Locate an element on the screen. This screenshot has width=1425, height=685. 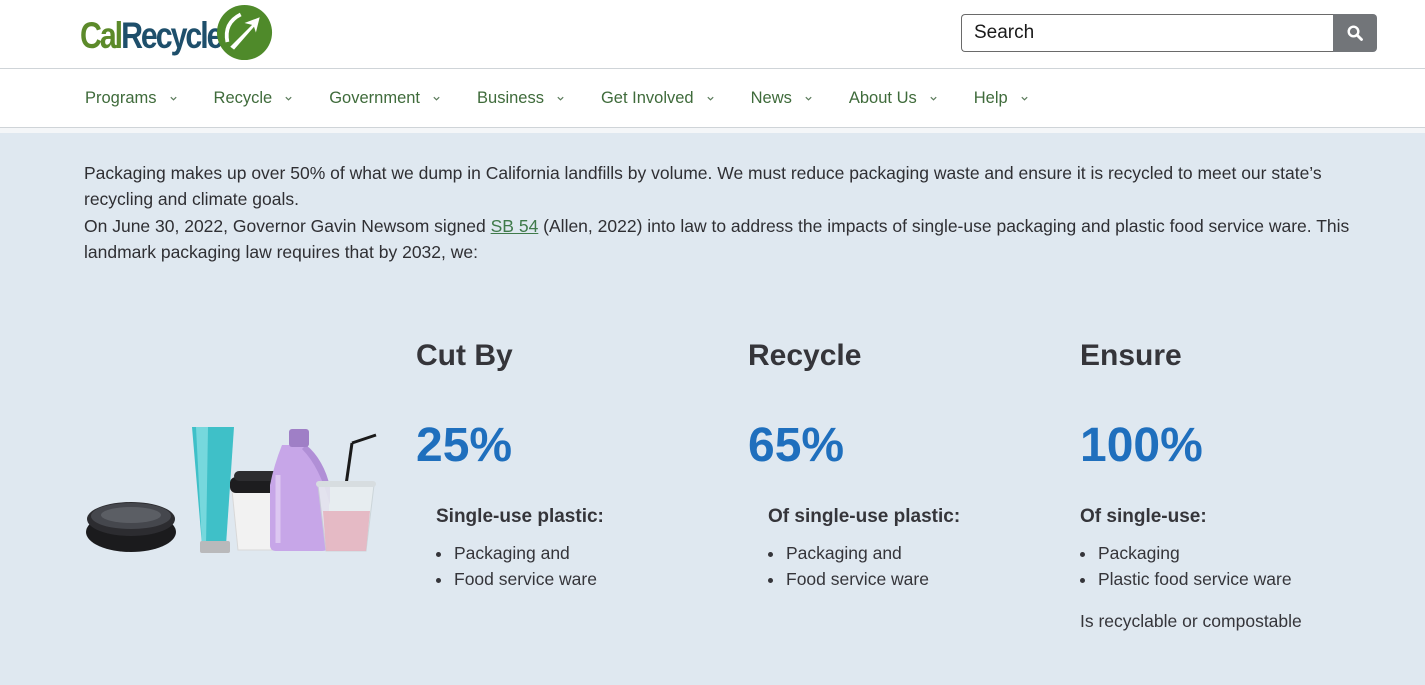
stat-title: Cut By is located at coordinates (464, 355).